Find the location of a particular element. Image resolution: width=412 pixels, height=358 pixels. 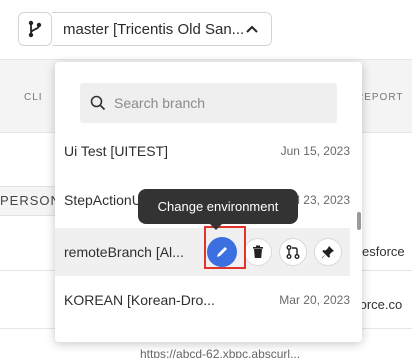

pin-branch-button is located at coordinates (328, 252).